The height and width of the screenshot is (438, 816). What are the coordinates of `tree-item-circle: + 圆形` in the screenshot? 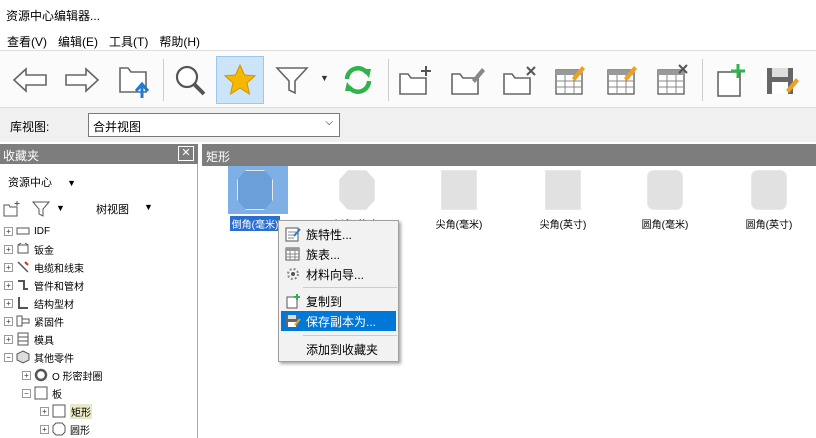 It's located at (65, 429).